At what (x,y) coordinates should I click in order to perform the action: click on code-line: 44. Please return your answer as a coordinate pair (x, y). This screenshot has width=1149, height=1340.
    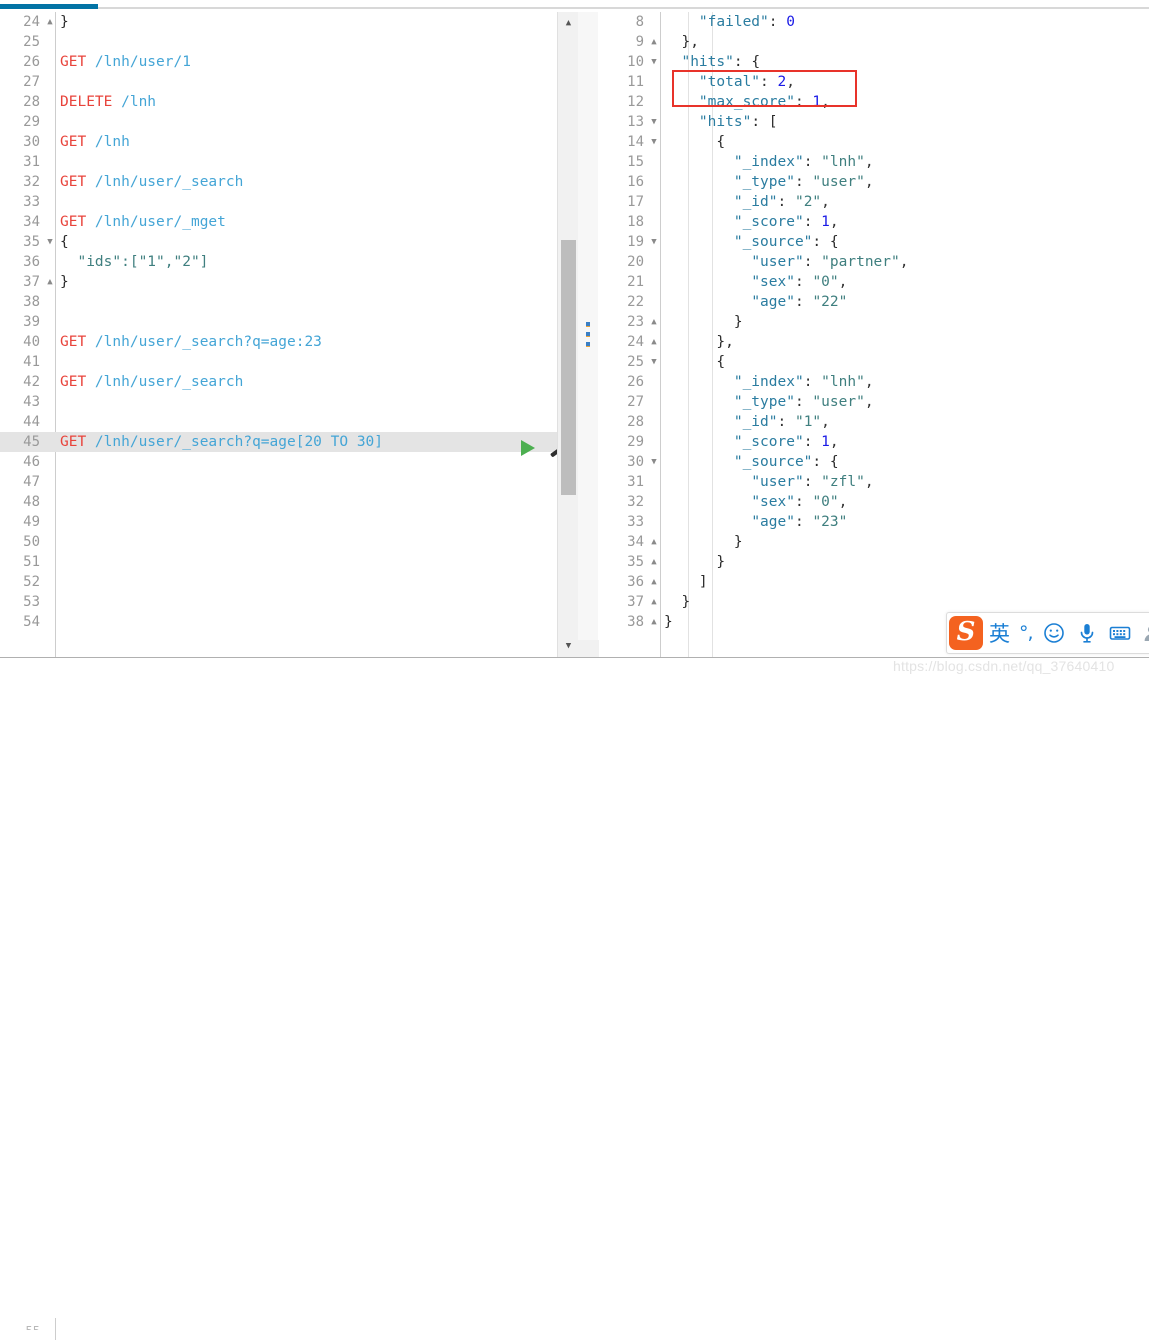
    Looking at the image, I should click on (280, 422).